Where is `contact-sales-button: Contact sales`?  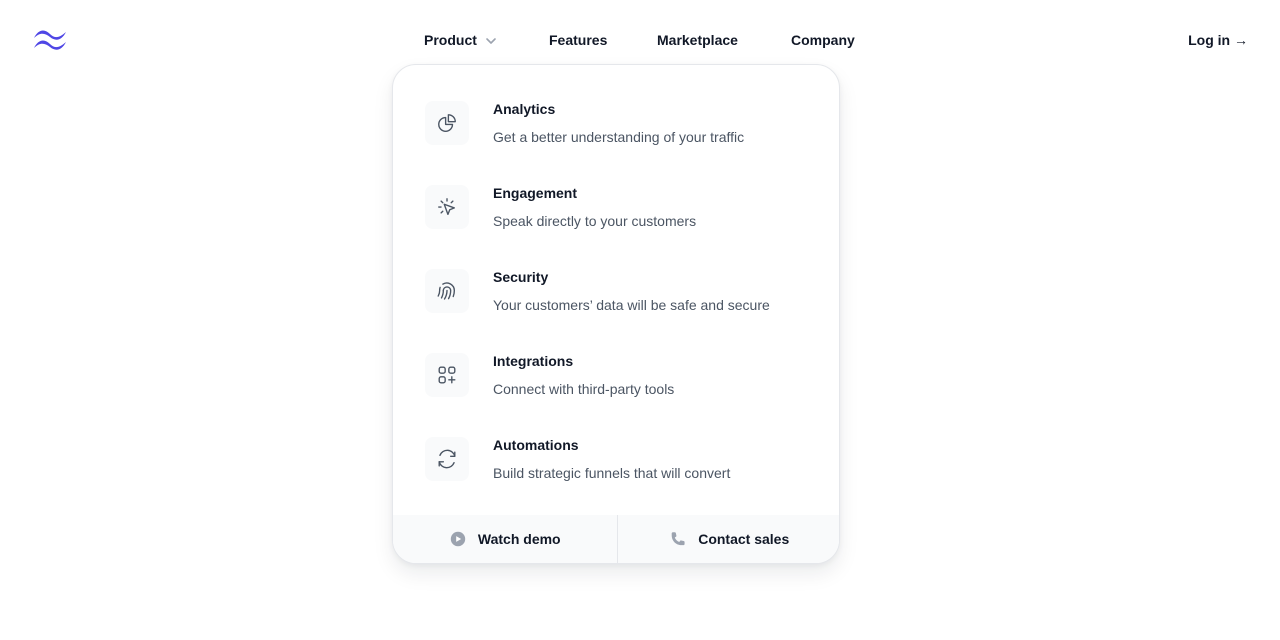 contact-sales-button: Contact sales is located at coordinates (728, 539).